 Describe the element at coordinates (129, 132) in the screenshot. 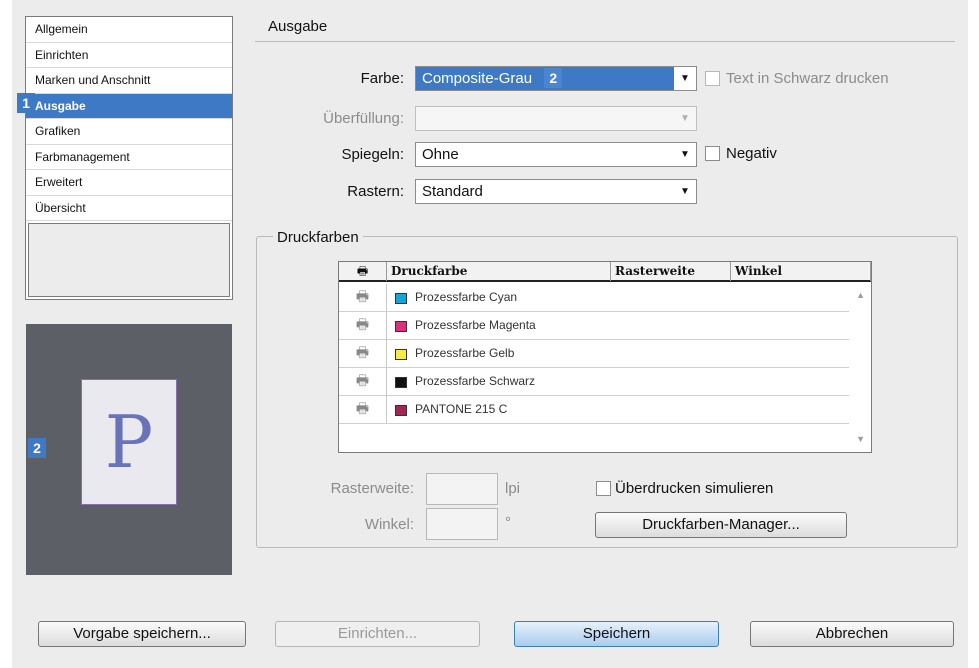

I see `category-item-grafiken: Grafiken` at that location.